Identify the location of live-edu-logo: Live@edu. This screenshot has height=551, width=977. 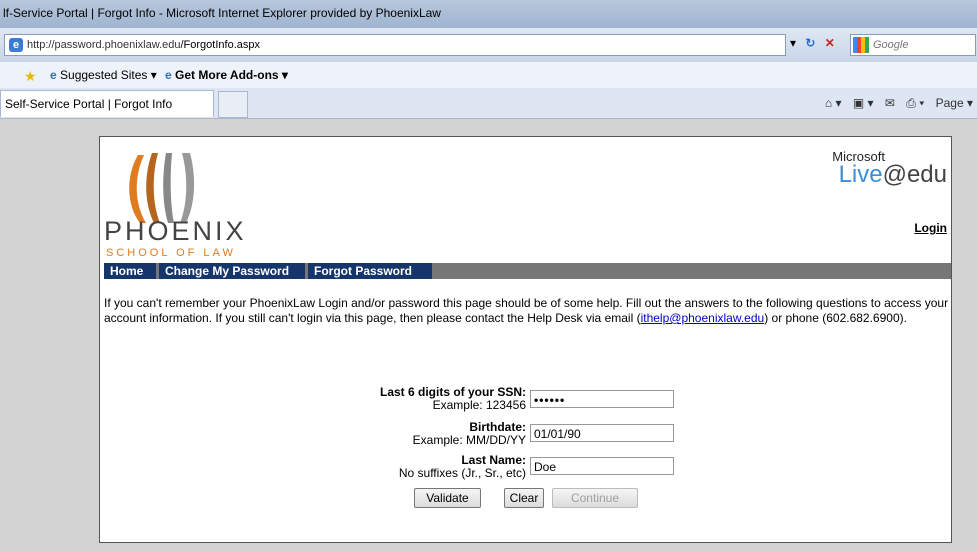
(893, 175).